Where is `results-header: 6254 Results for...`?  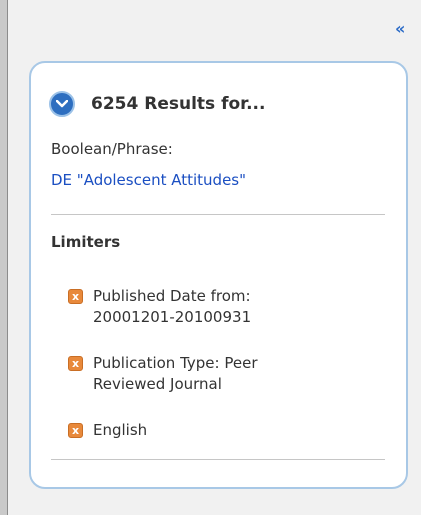
results-header: 6254 Results for... is located at coordinates (157, 104).